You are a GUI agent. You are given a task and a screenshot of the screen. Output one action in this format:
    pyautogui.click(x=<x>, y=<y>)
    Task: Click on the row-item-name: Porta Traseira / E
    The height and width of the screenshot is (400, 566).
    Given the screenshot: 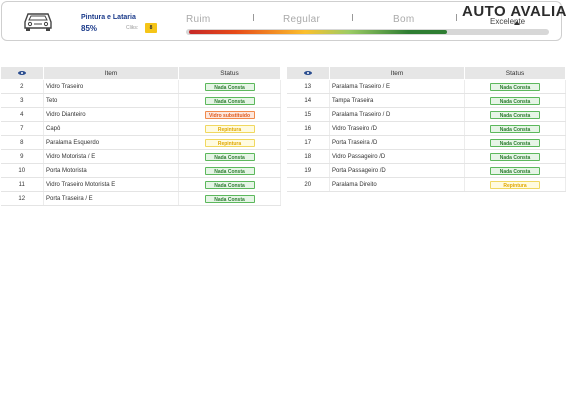 What is the action you would take?
    pyautogui.click(x=111, y=198)
    